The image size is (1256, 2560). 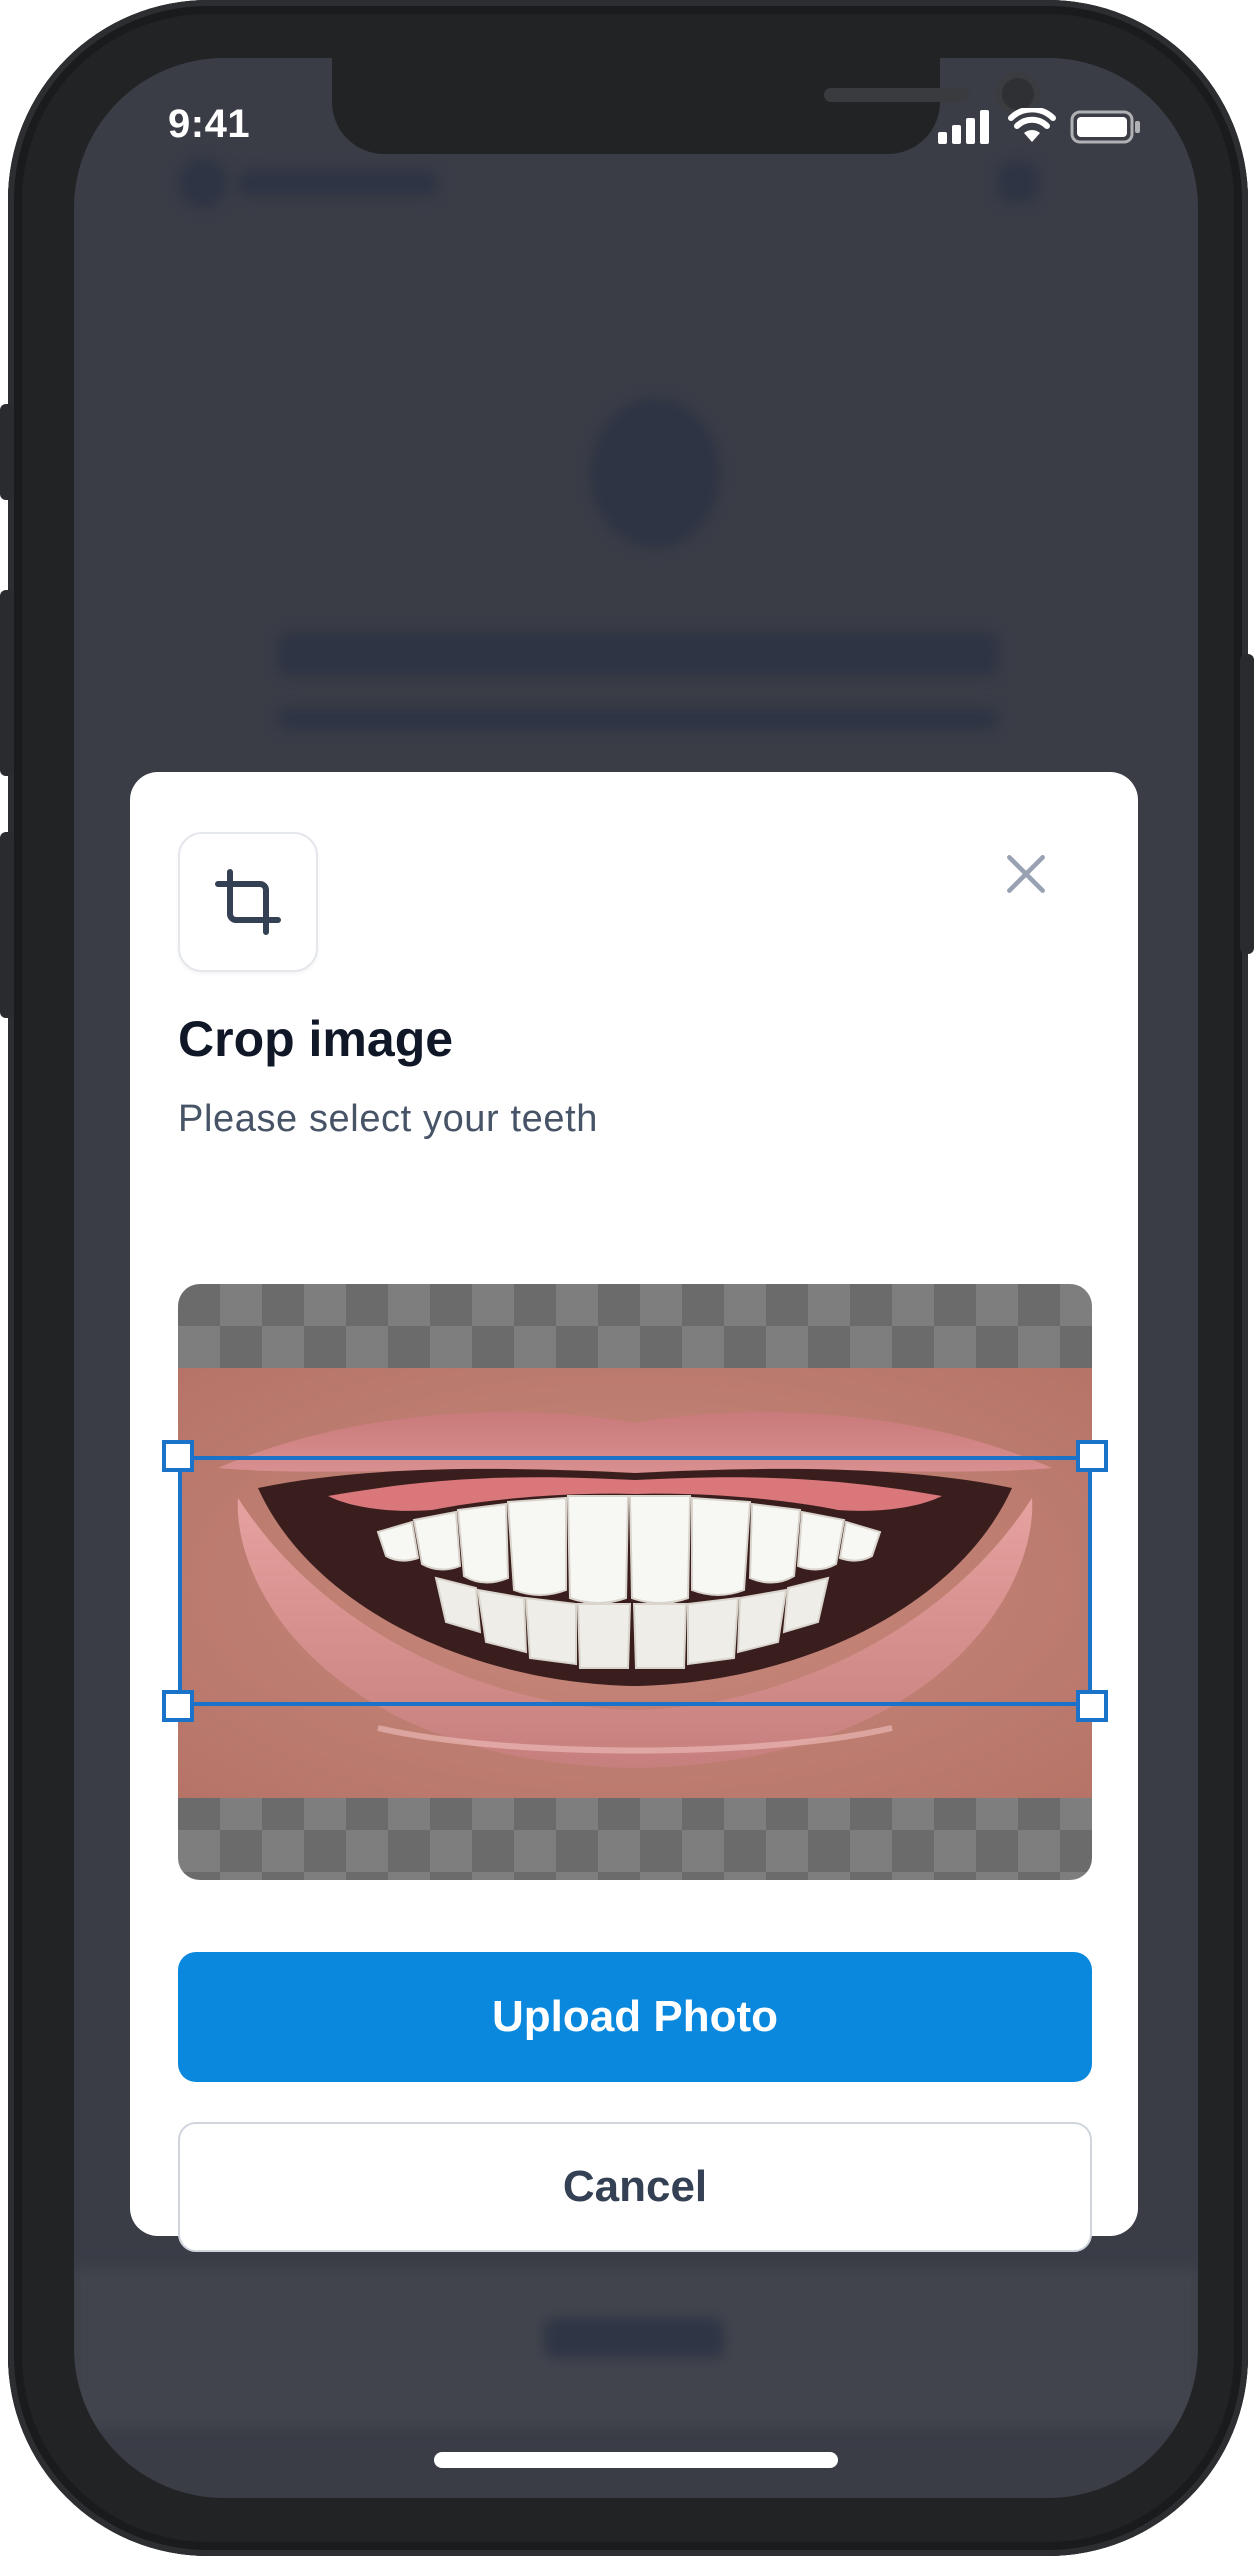 What do you see at coordinates (7, 925) in the screenshot?
I see `volume-down-button` at bounding box center [7, 925].